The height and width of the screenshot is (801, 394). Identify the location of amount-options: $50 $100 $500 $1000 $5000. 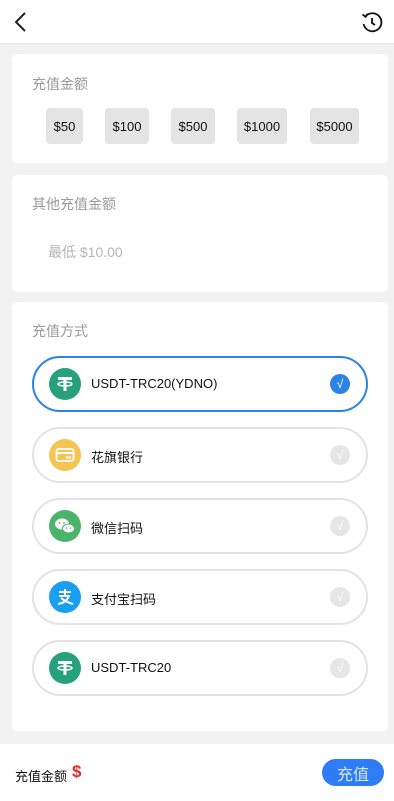
(200, 126).